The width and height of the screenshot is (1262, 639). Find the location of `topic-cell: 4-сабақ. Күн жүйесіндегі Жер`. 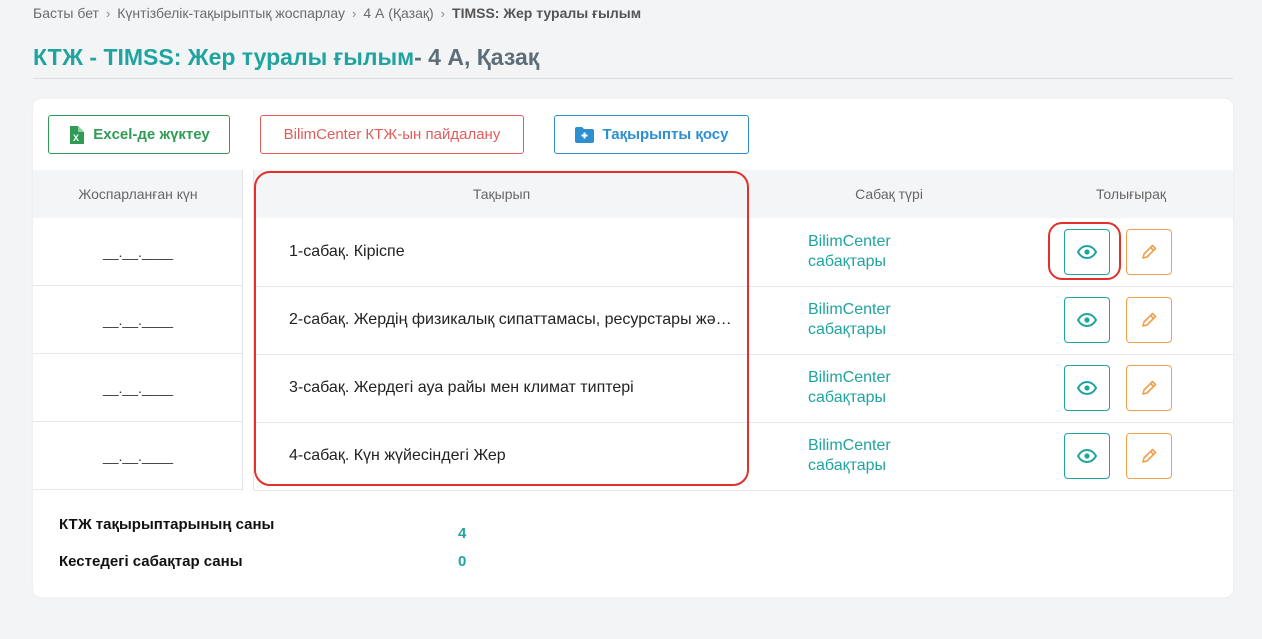

topic-cell: 4-сабақ. Күн жүйесіндегі Жер is located at coordinates (397, 455).